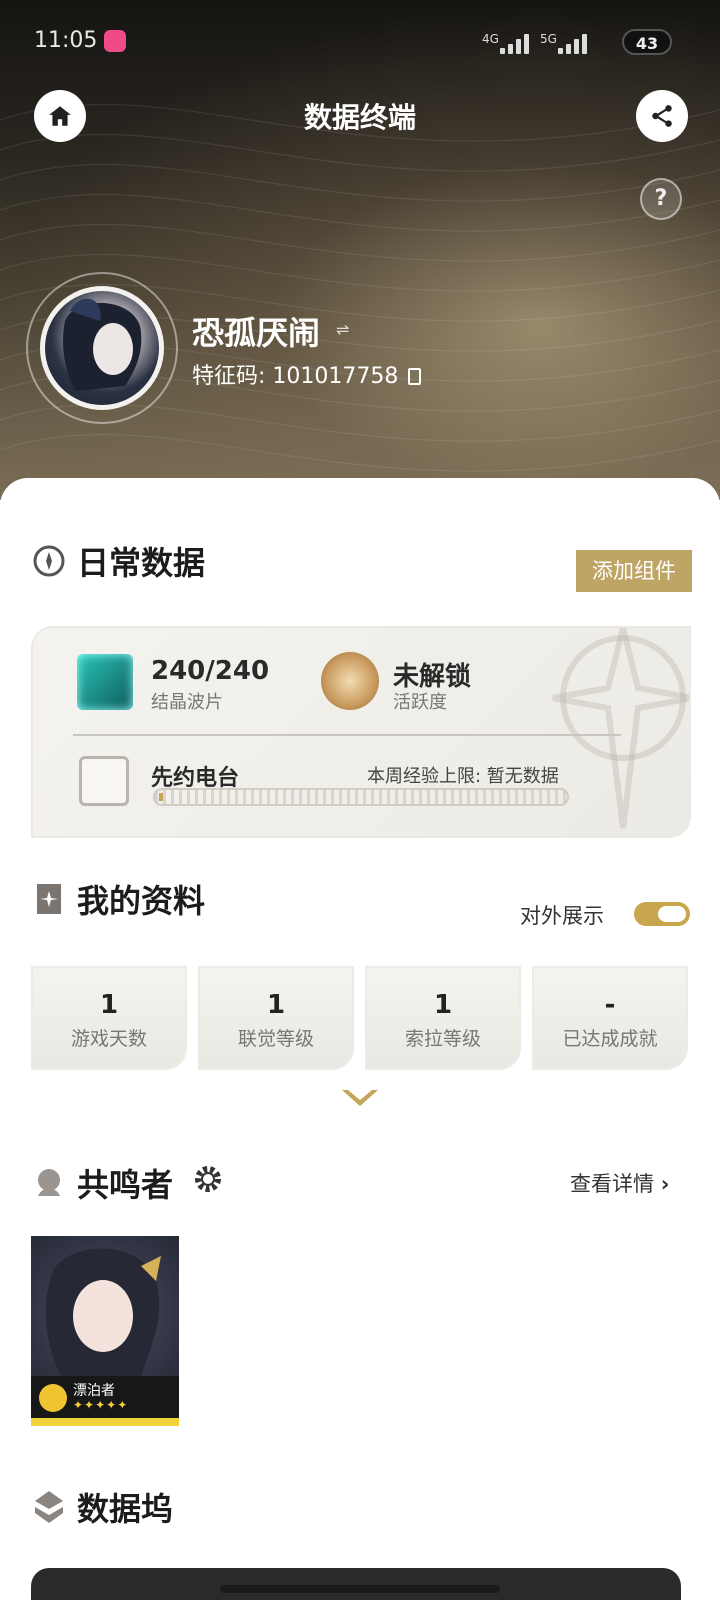 This screenshot has height=1600, width=720. I want to click on stat-label: 索拉等级, so click(442, 1039).